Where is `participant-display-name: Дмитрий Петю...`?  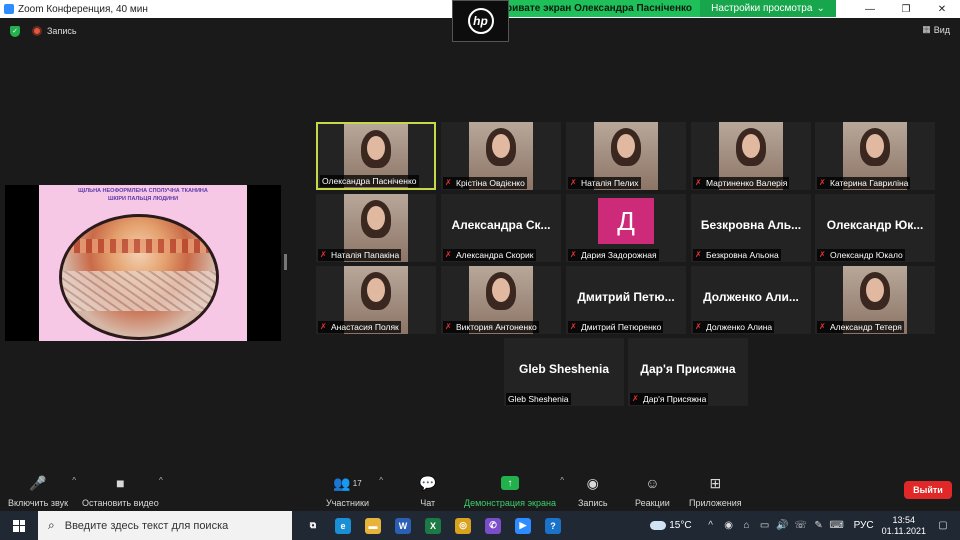
participant-display-name: Дмитрий Петю... is located at coordinates (626, 297).